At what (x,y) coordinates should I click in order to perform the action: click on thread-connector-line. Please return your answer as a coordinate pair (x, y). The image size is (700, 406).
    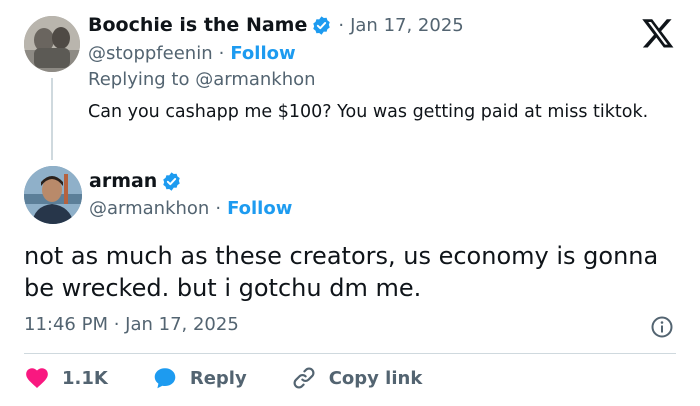
    Looking at the image, I should click on (52, 119).